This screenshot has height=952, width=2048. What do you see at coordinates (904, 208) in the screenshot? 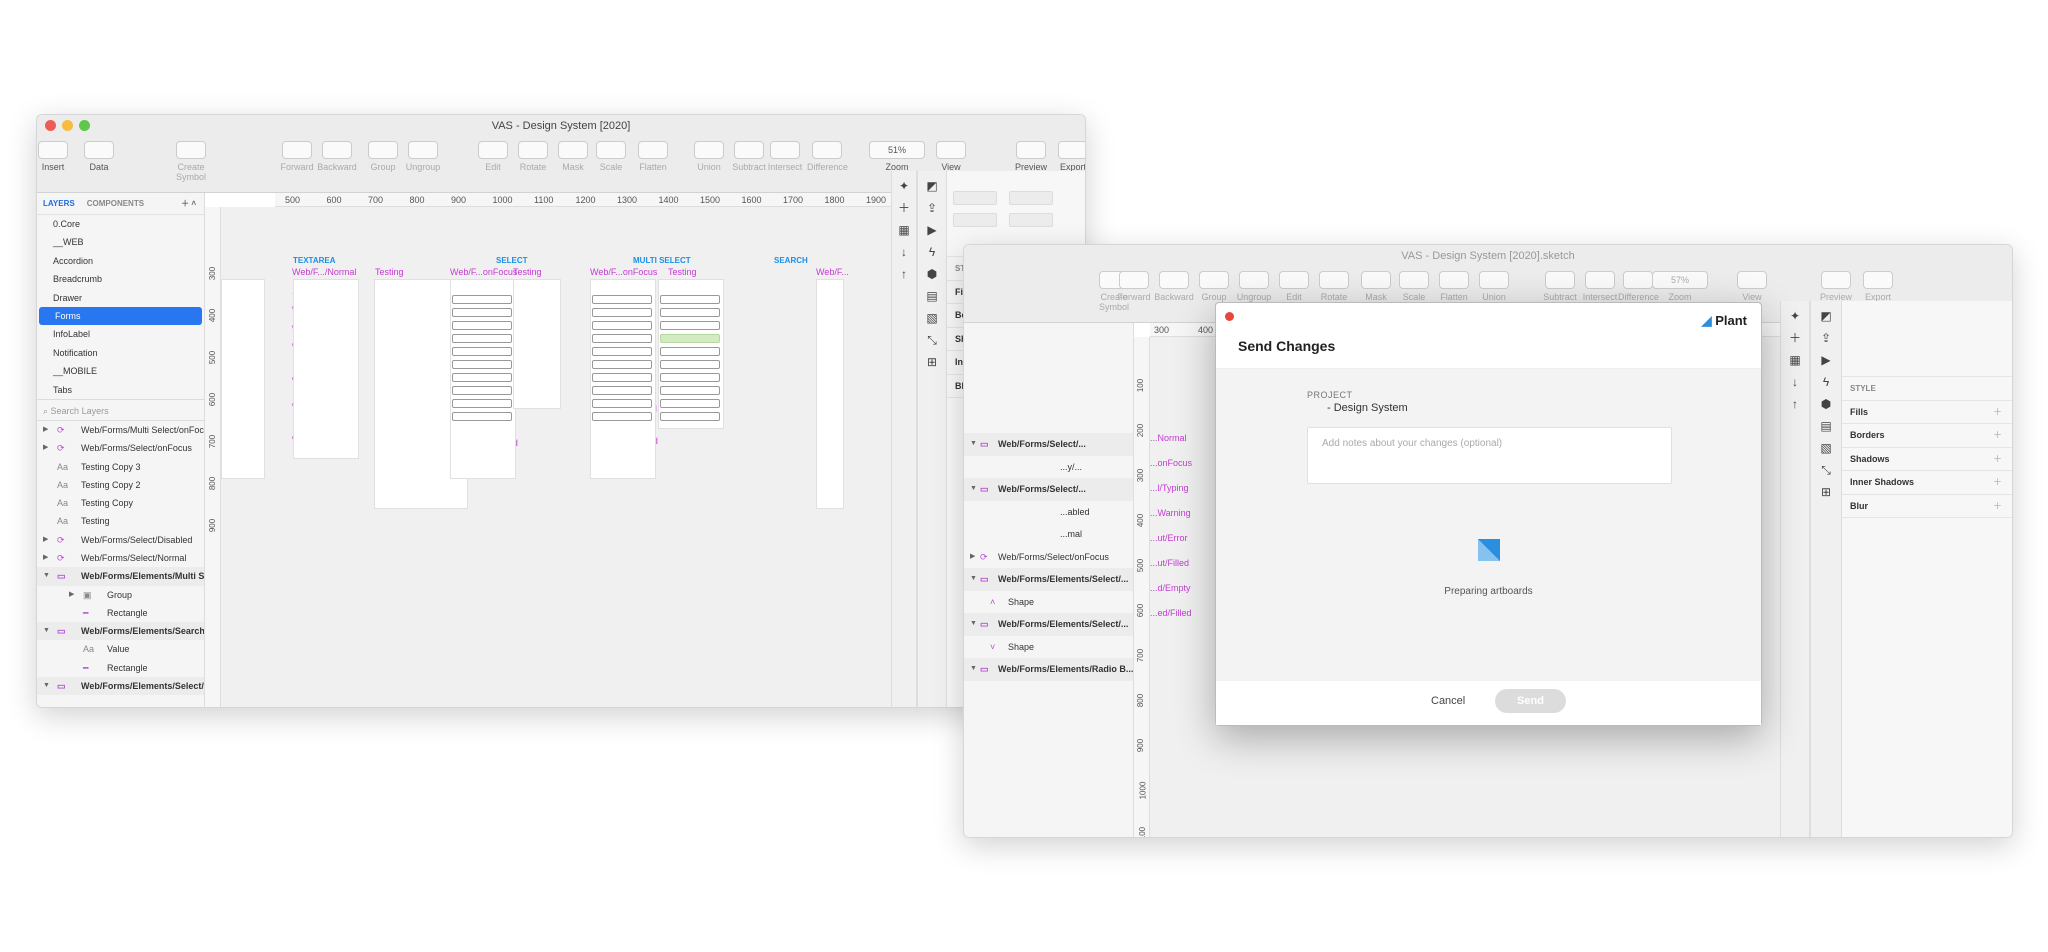
I see `add-icon: ＋` at bounding box center [904, 208].